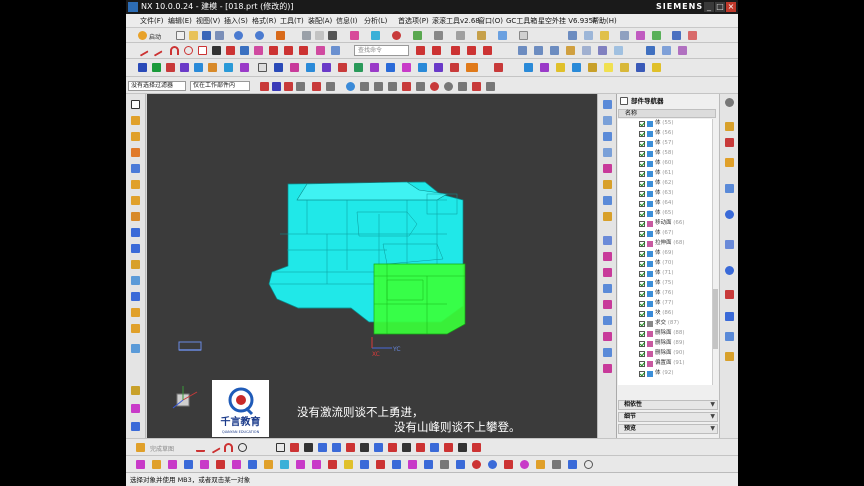 The width and height of the screenshot is (864, 486). I want to click on right-tool-1-icon, so click(607, 104).